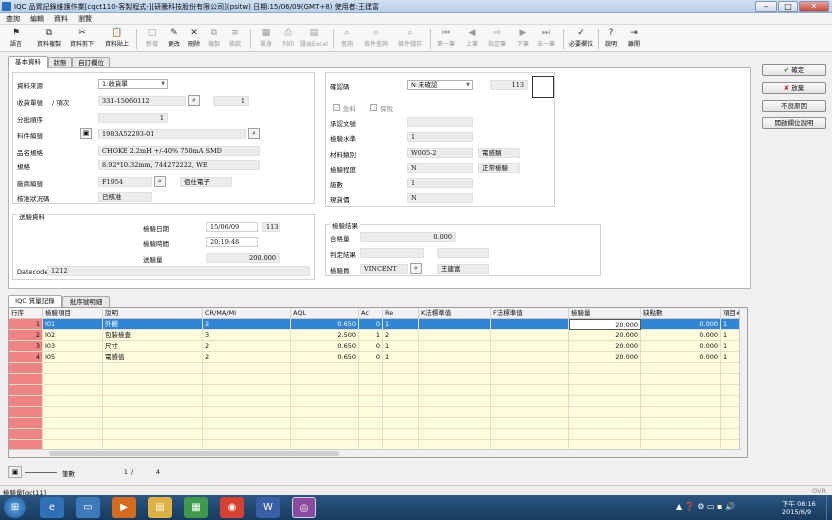  I want to click on confirm-button: ✔ 確定, so click(794, 70).